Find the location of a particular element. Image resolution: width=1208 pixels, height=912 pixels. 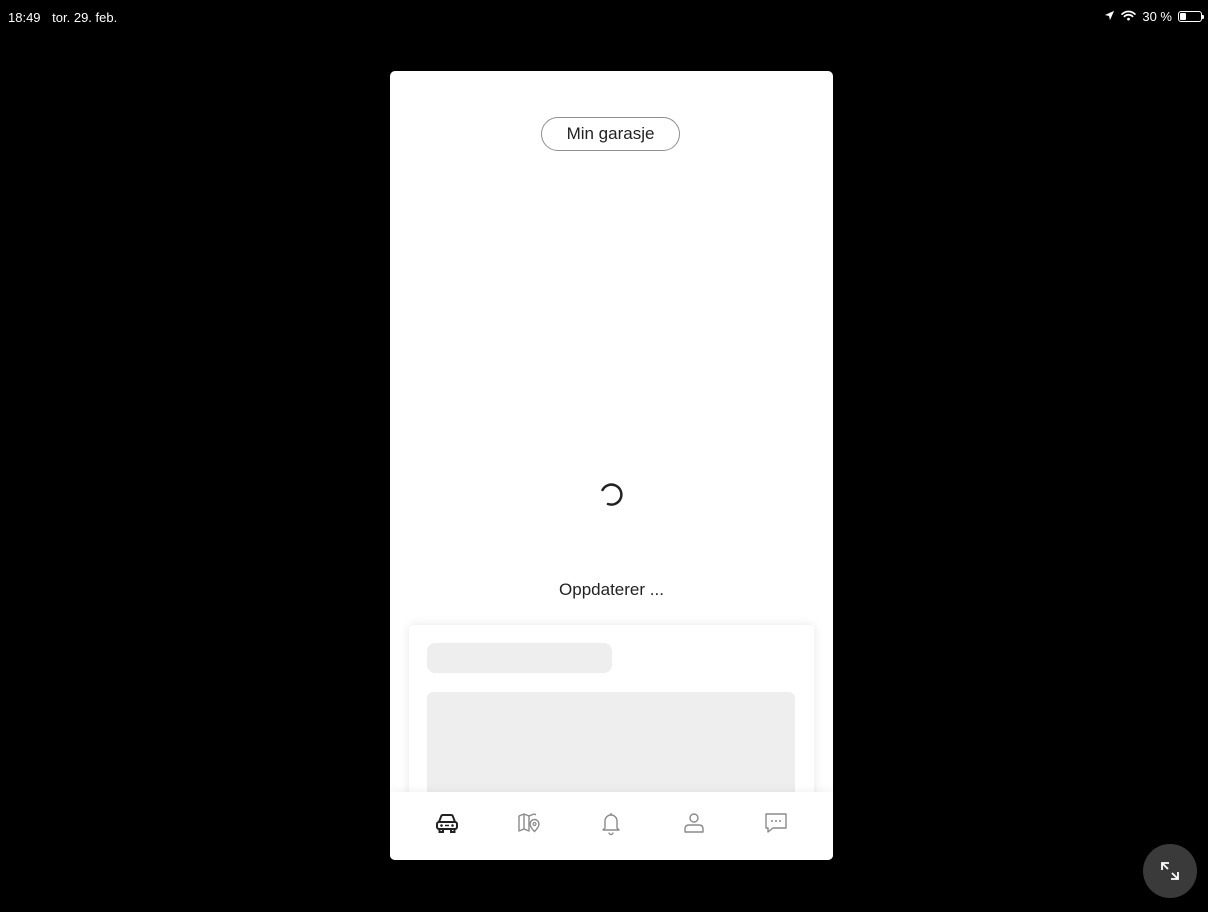

car-icon is located at coordinates (447, 823).